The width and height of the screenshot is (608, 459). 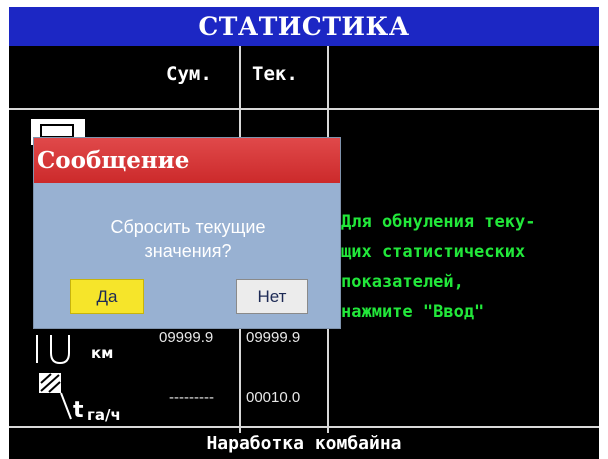 I want to click on row-km-current: 09999.9, so click(x=273, y=337).